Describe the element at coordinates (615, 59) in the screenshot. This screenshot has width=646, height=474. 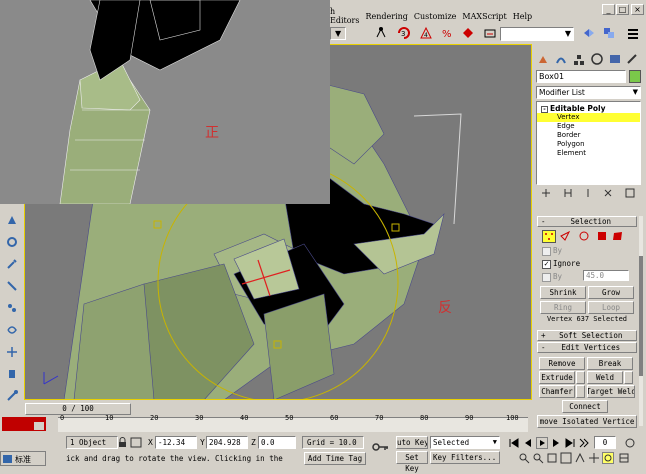
I see `display-tab-icon` at that location.